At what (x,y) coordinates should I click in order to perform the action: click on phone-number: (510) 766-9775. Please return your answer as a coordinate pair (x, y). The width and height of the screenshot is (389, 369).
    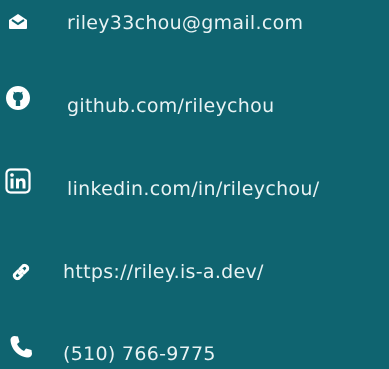
    Looking at the image, I should click on (139, 354).